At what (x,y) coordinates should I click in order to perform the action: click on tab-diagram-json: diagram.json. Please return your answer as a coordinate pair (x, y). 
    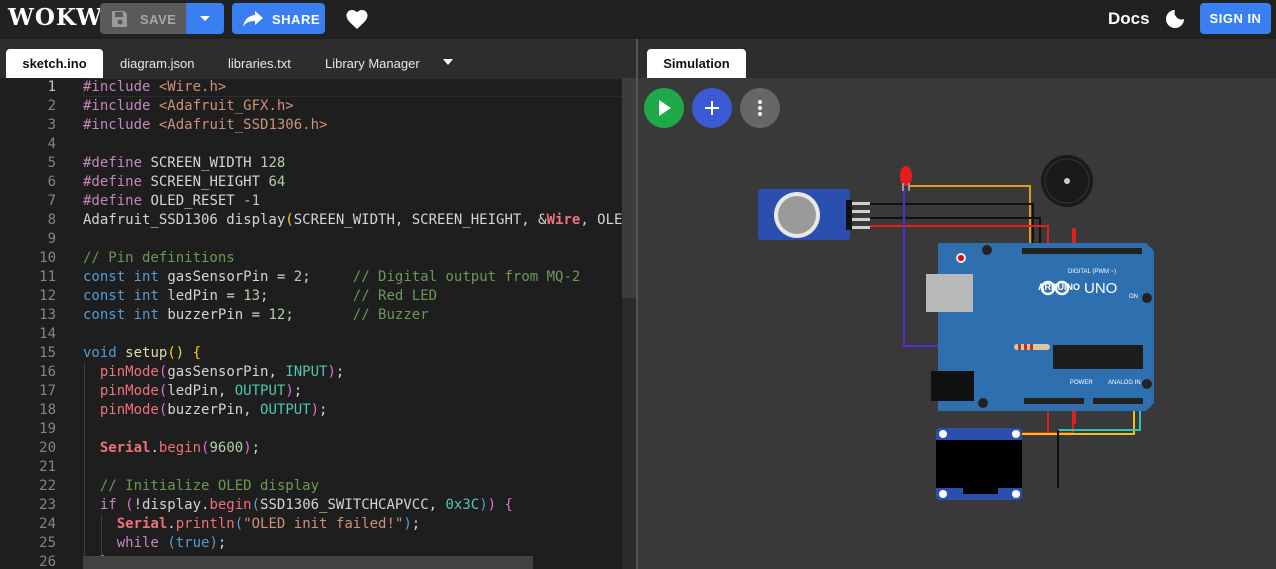
    Looking at the image, I should click on (157, 63).